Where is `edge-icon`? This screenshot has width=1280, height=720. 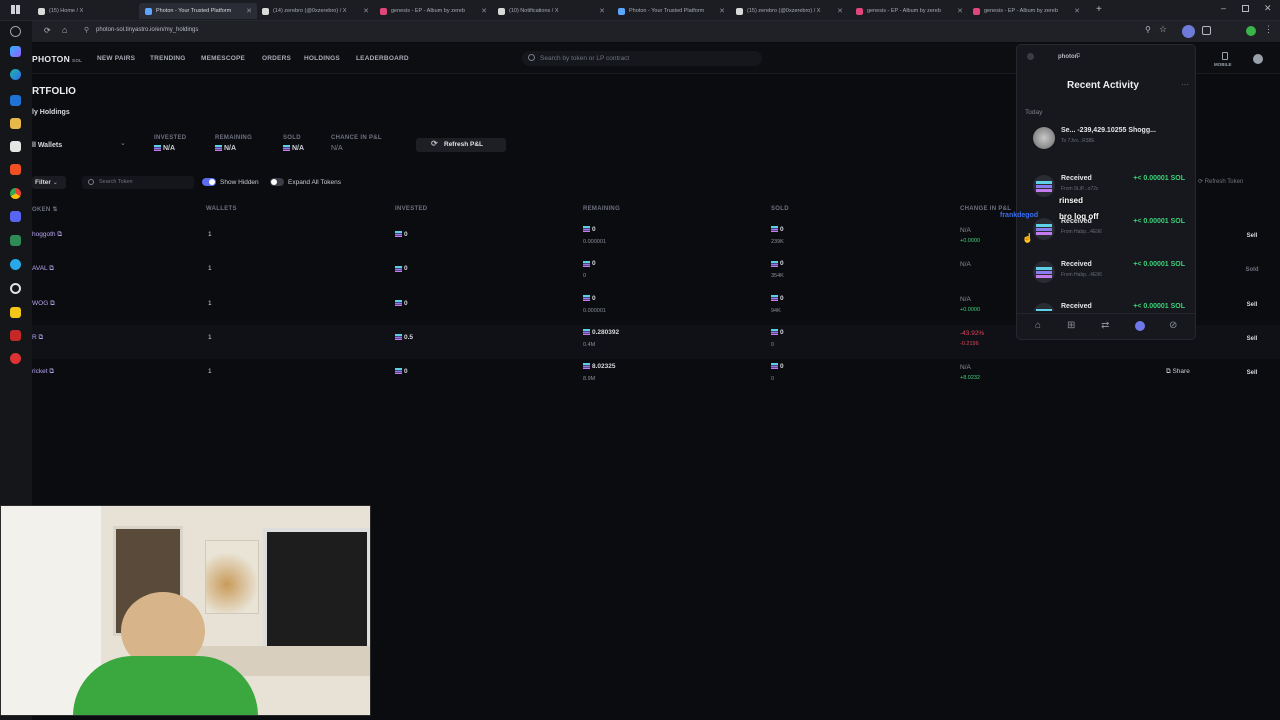 edge-icon is located at coordinates (15, 74).